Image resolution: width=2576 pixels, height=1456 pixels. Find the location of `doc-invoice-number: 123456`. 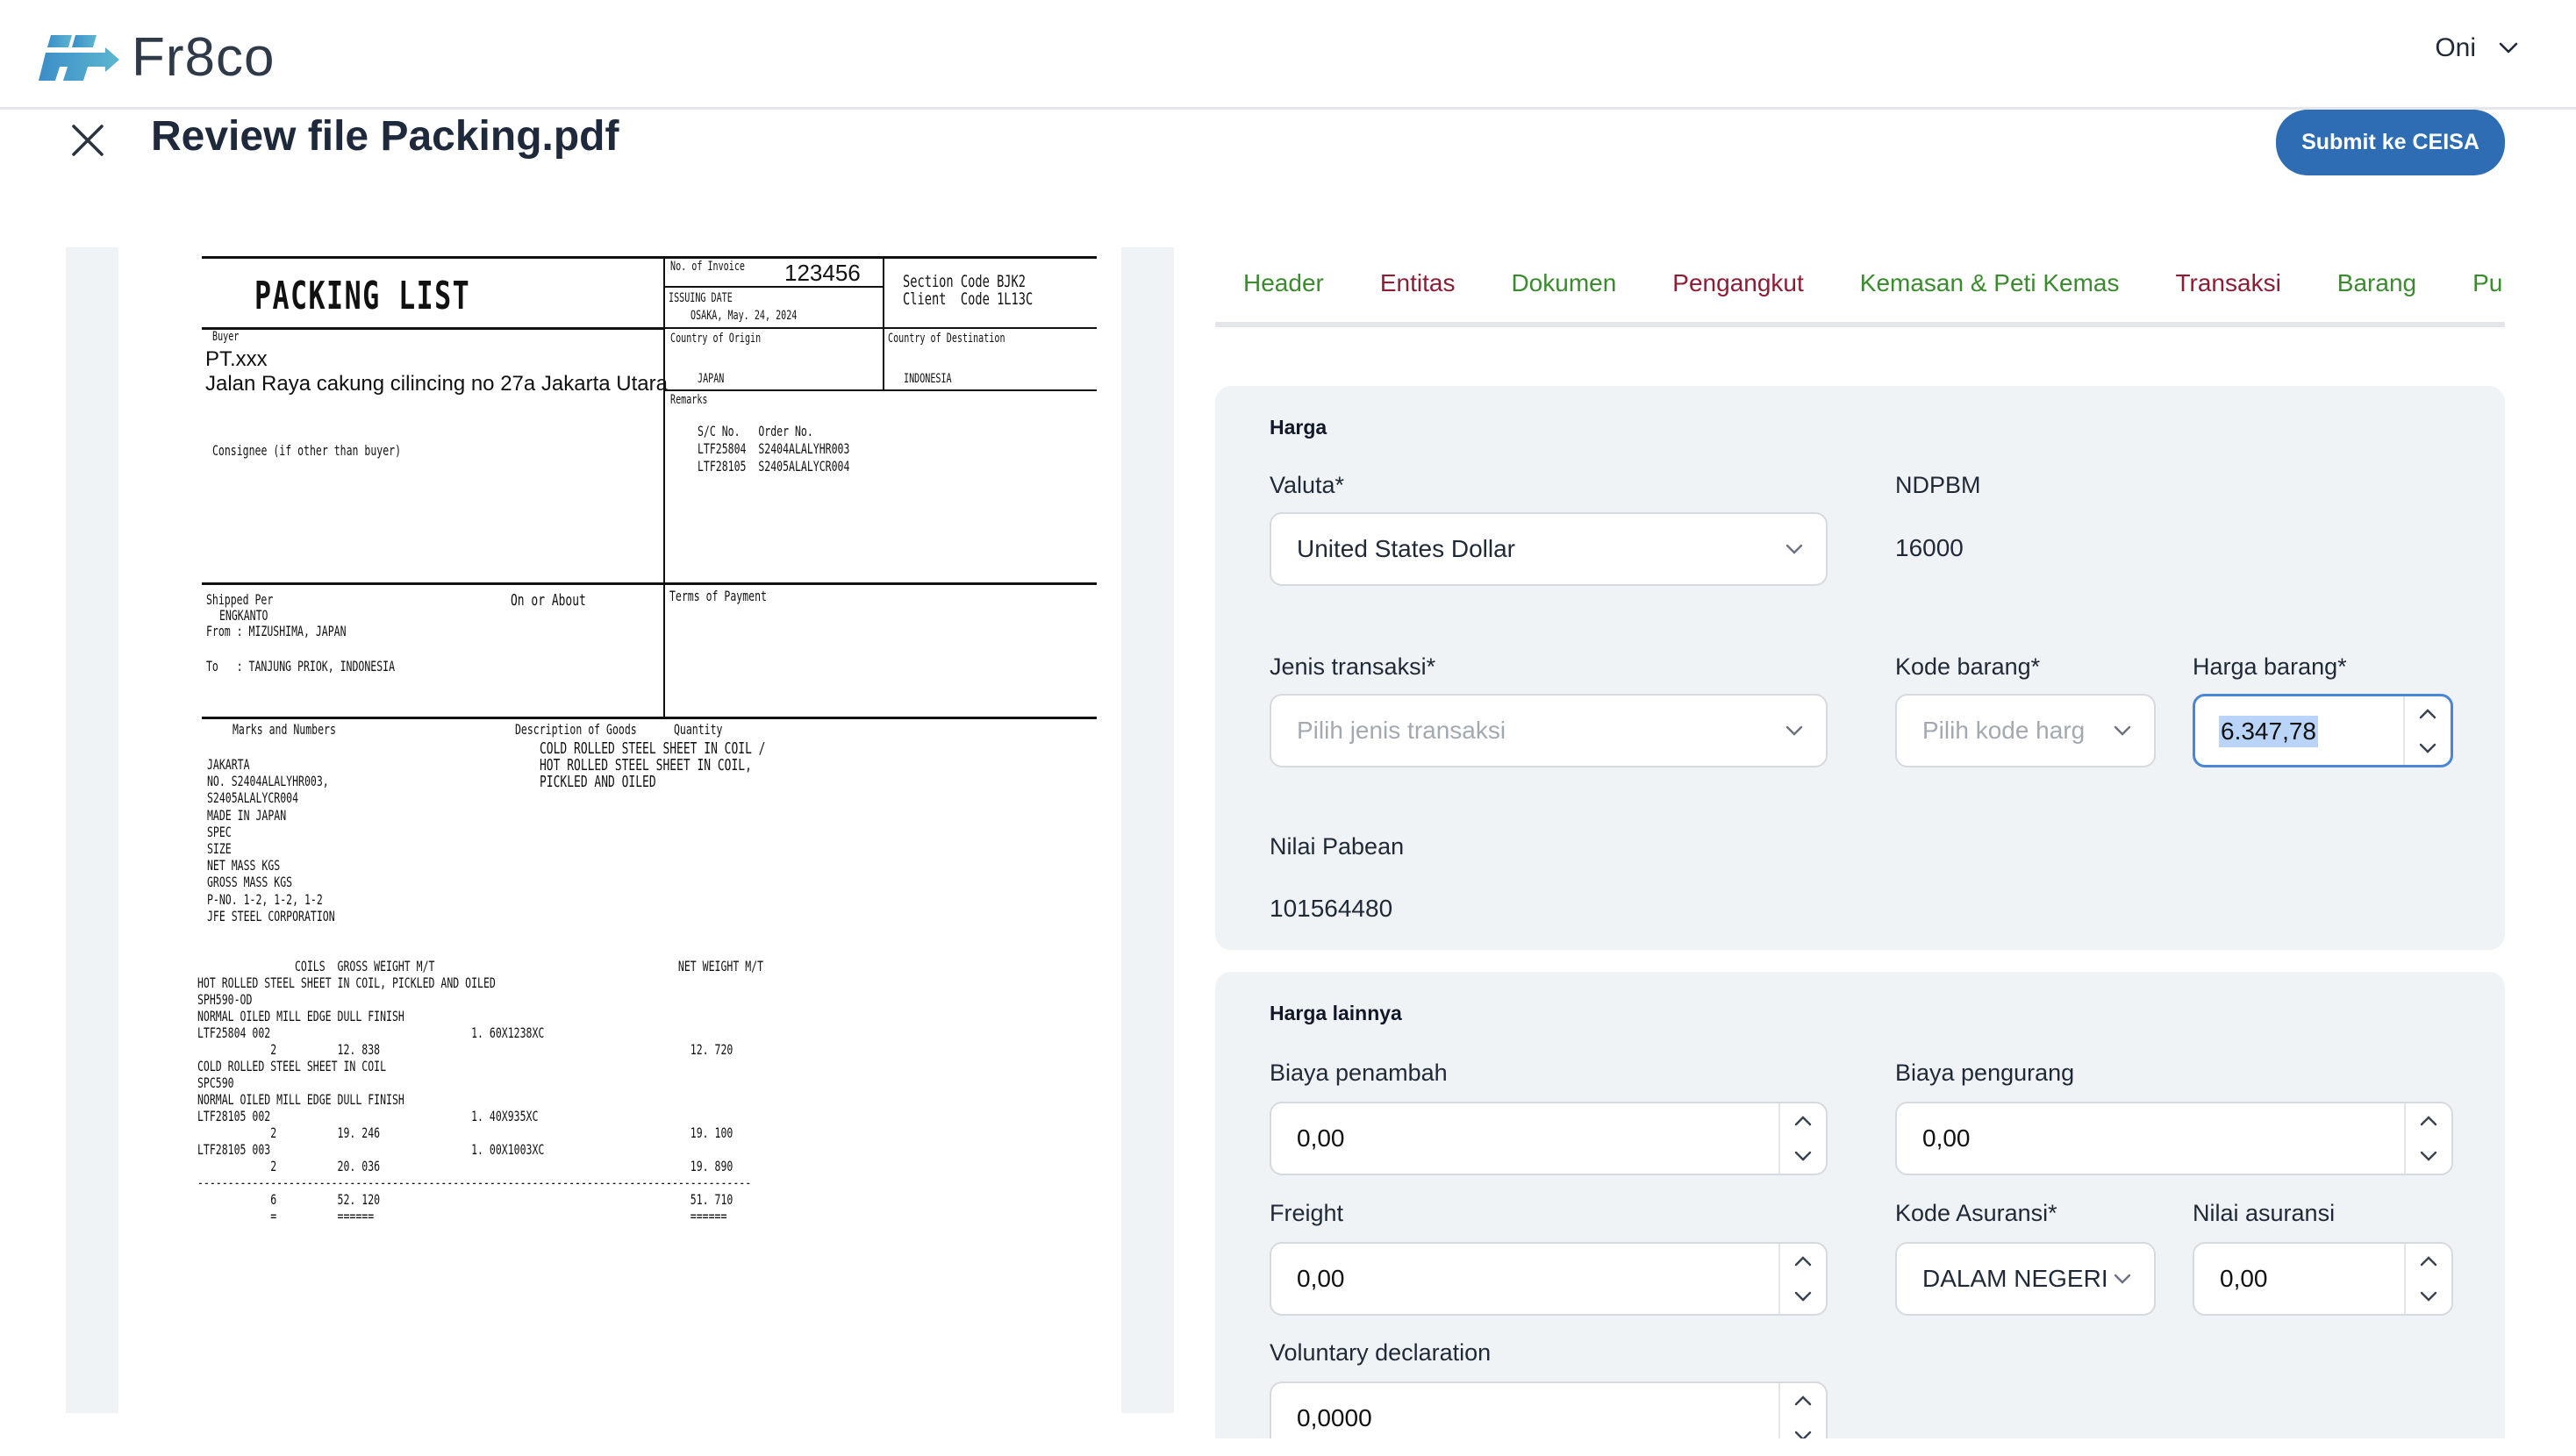

doc-invoice-number: 123456 is located at coordinates (822, 273).